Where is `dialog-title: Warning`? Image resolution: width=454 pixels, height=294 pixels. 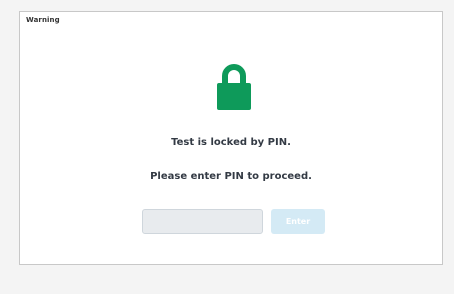
dialog-title: Warning is located at coordinates (43, 20).